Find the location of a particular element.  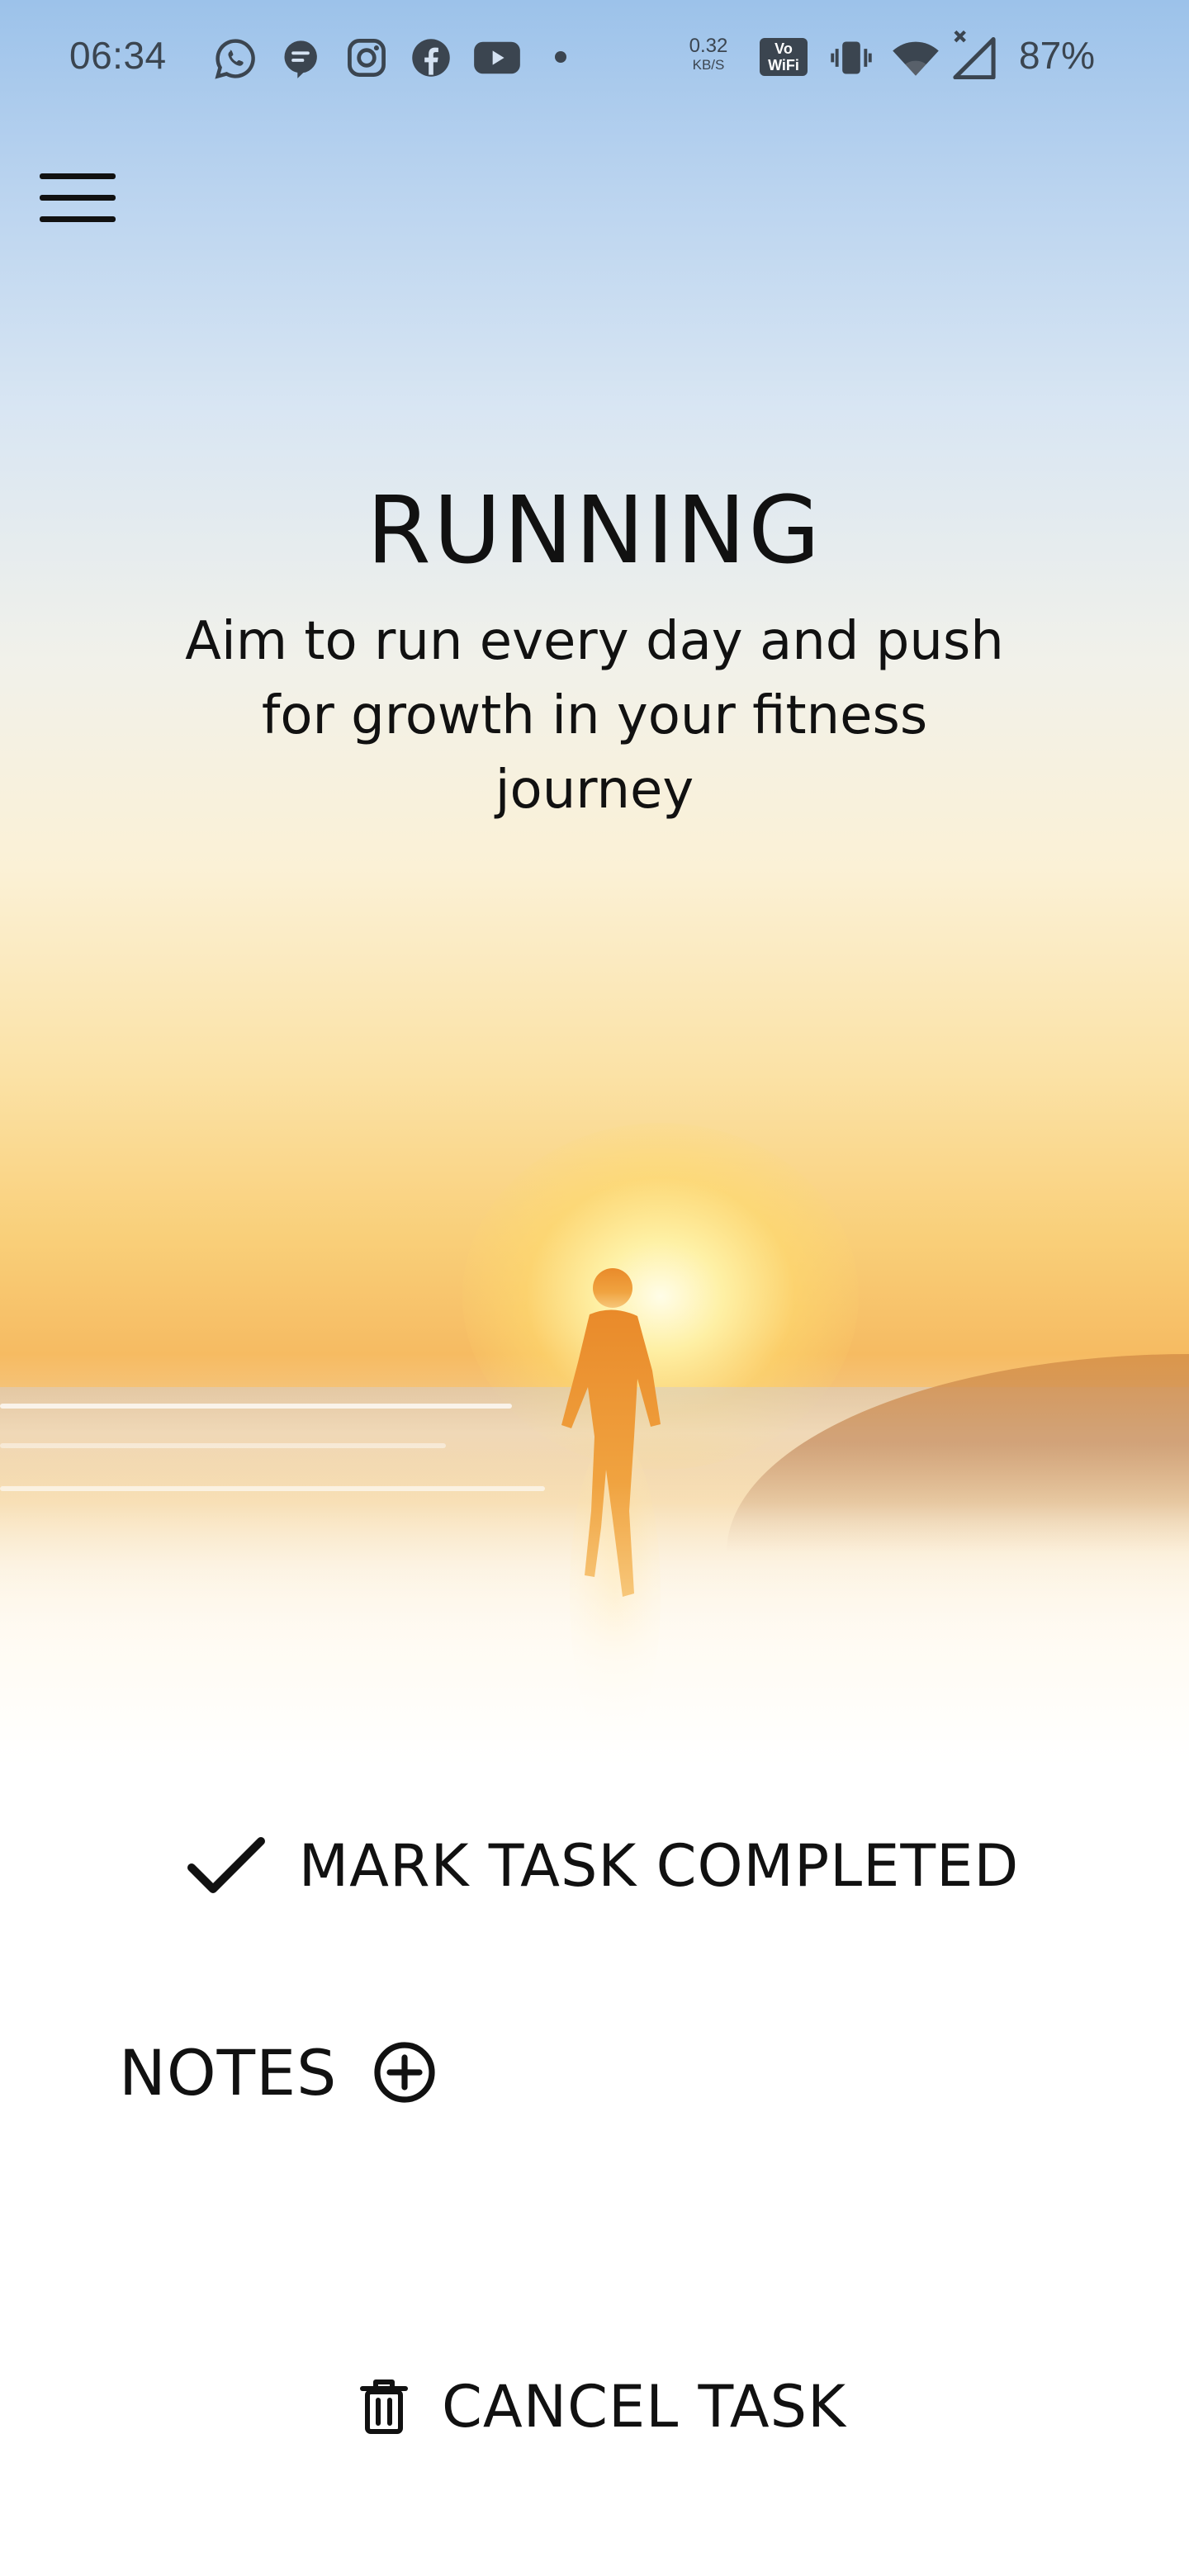

facebook-icon is located at coordinates (431, 58).